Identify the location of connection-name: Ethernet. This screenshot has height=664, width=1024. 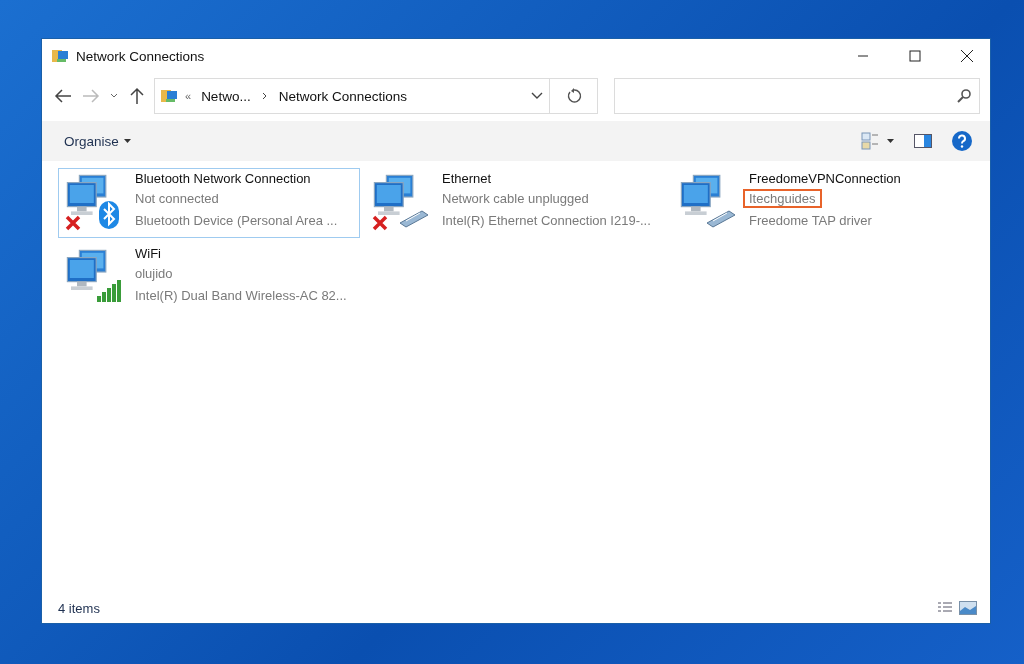
(467, 178).